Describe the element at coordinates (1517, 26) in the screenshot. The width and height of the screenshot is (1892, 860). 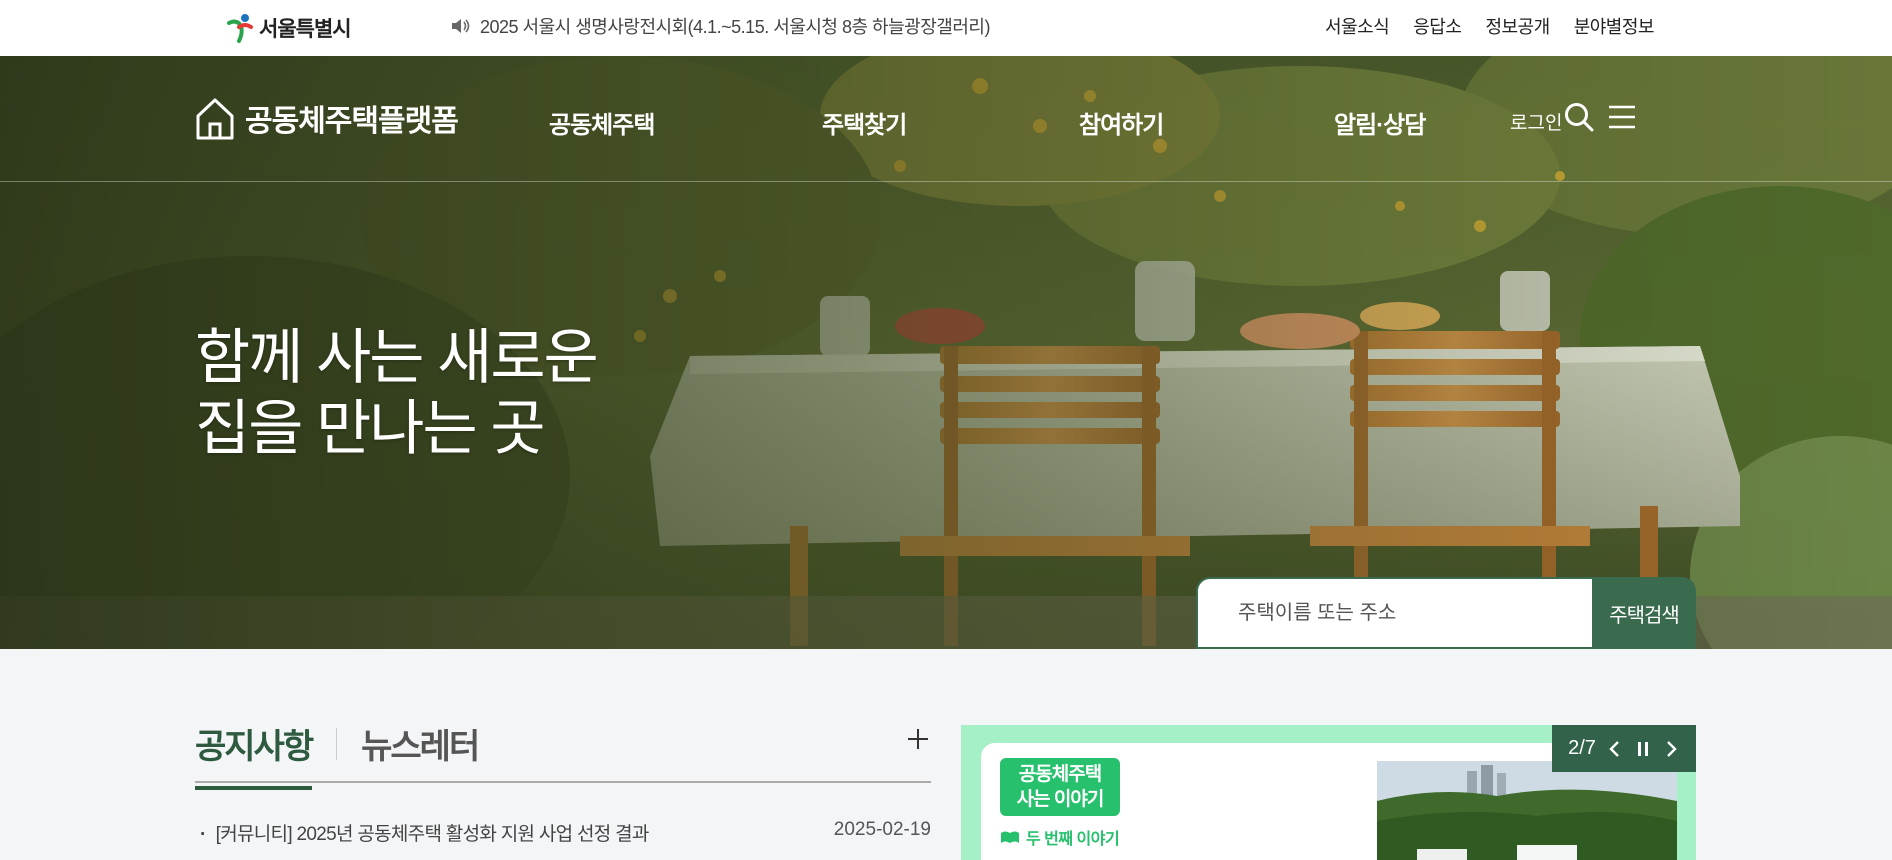
I see `util-link-open-info: 정보공개` at that location.